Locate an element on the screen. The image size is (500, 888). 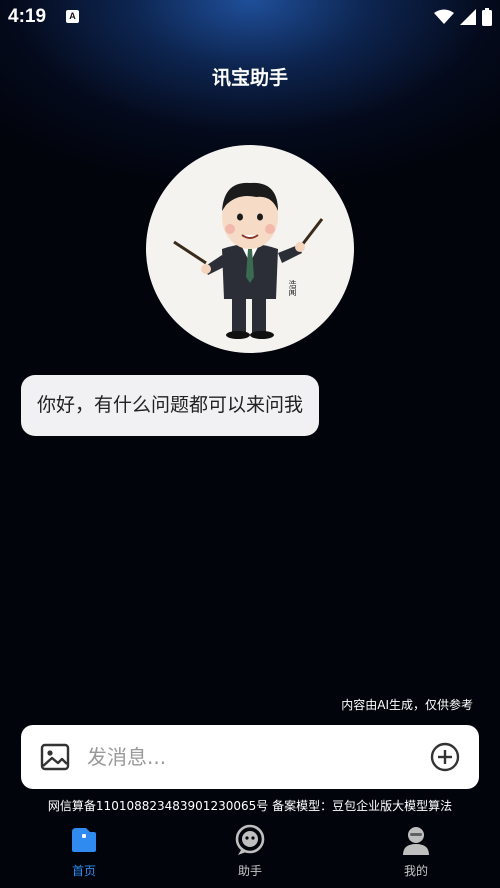
page-title: 讯宝助手 is located at coordinates (249, 78).